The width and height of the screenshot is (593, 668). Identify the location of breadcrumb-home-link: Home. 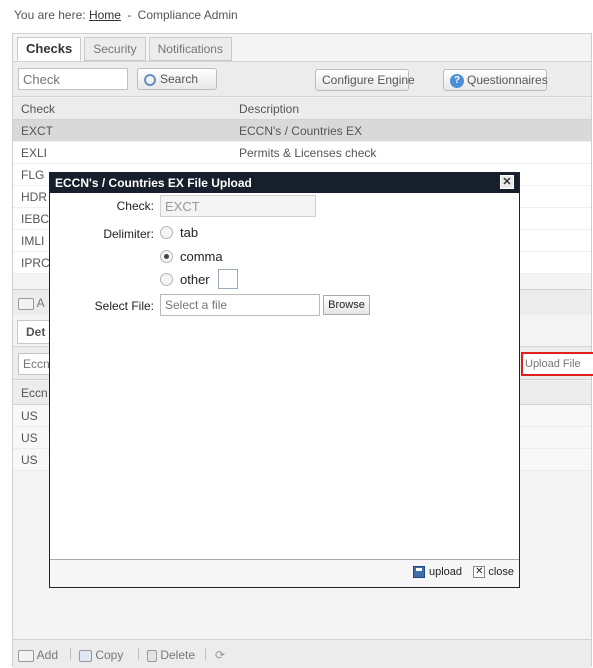
(105, 15).